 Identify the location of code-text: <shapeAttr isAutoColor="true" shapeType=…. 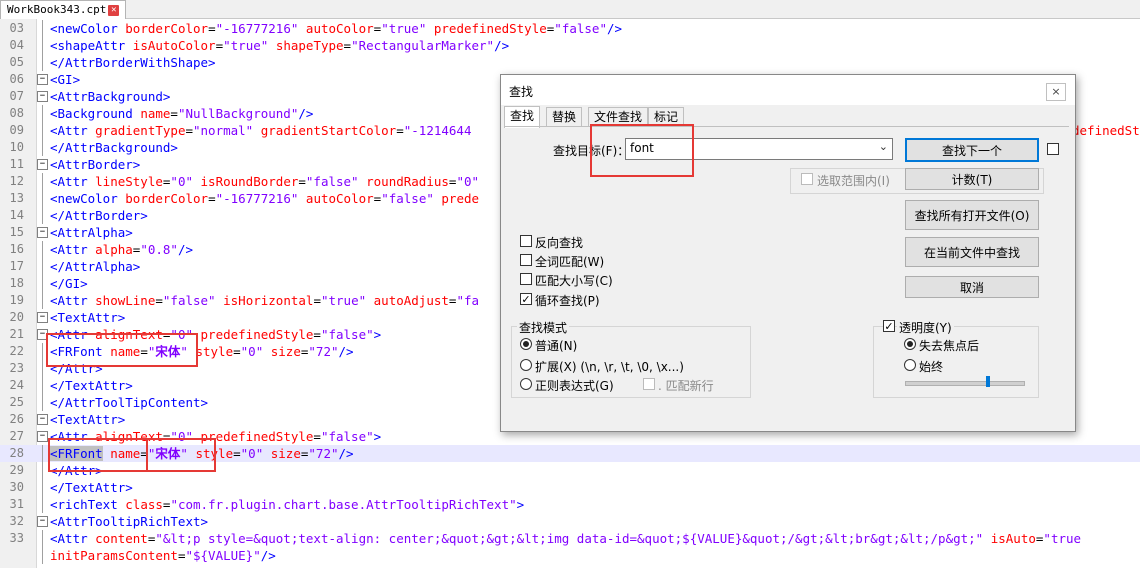
(279, 45).